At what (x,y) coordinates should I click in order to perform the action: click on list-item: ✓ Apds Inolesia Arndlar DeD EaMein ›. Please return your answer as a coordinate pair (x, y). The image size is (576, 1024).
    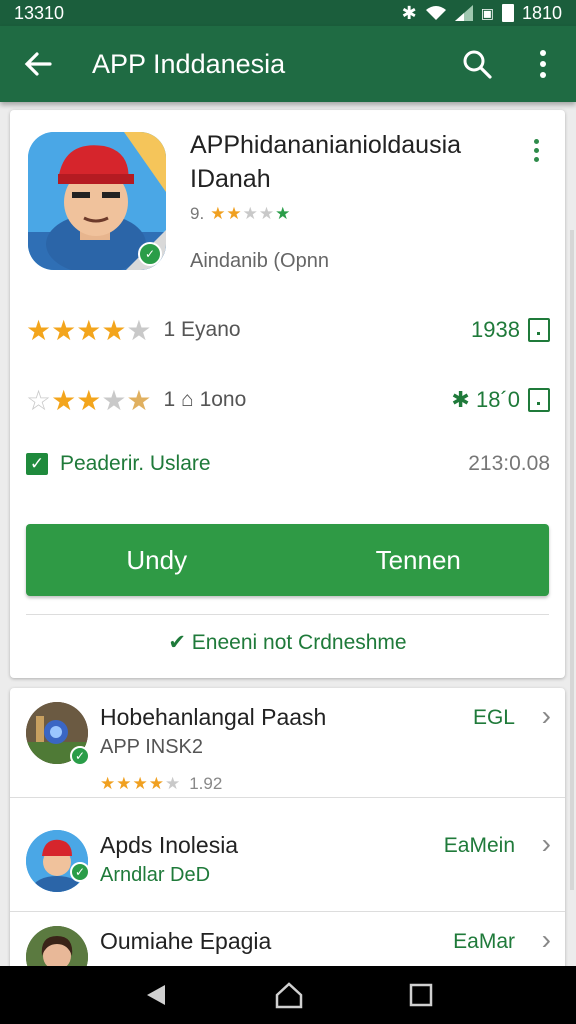
    Looking at the image, I should click on (287, 864).